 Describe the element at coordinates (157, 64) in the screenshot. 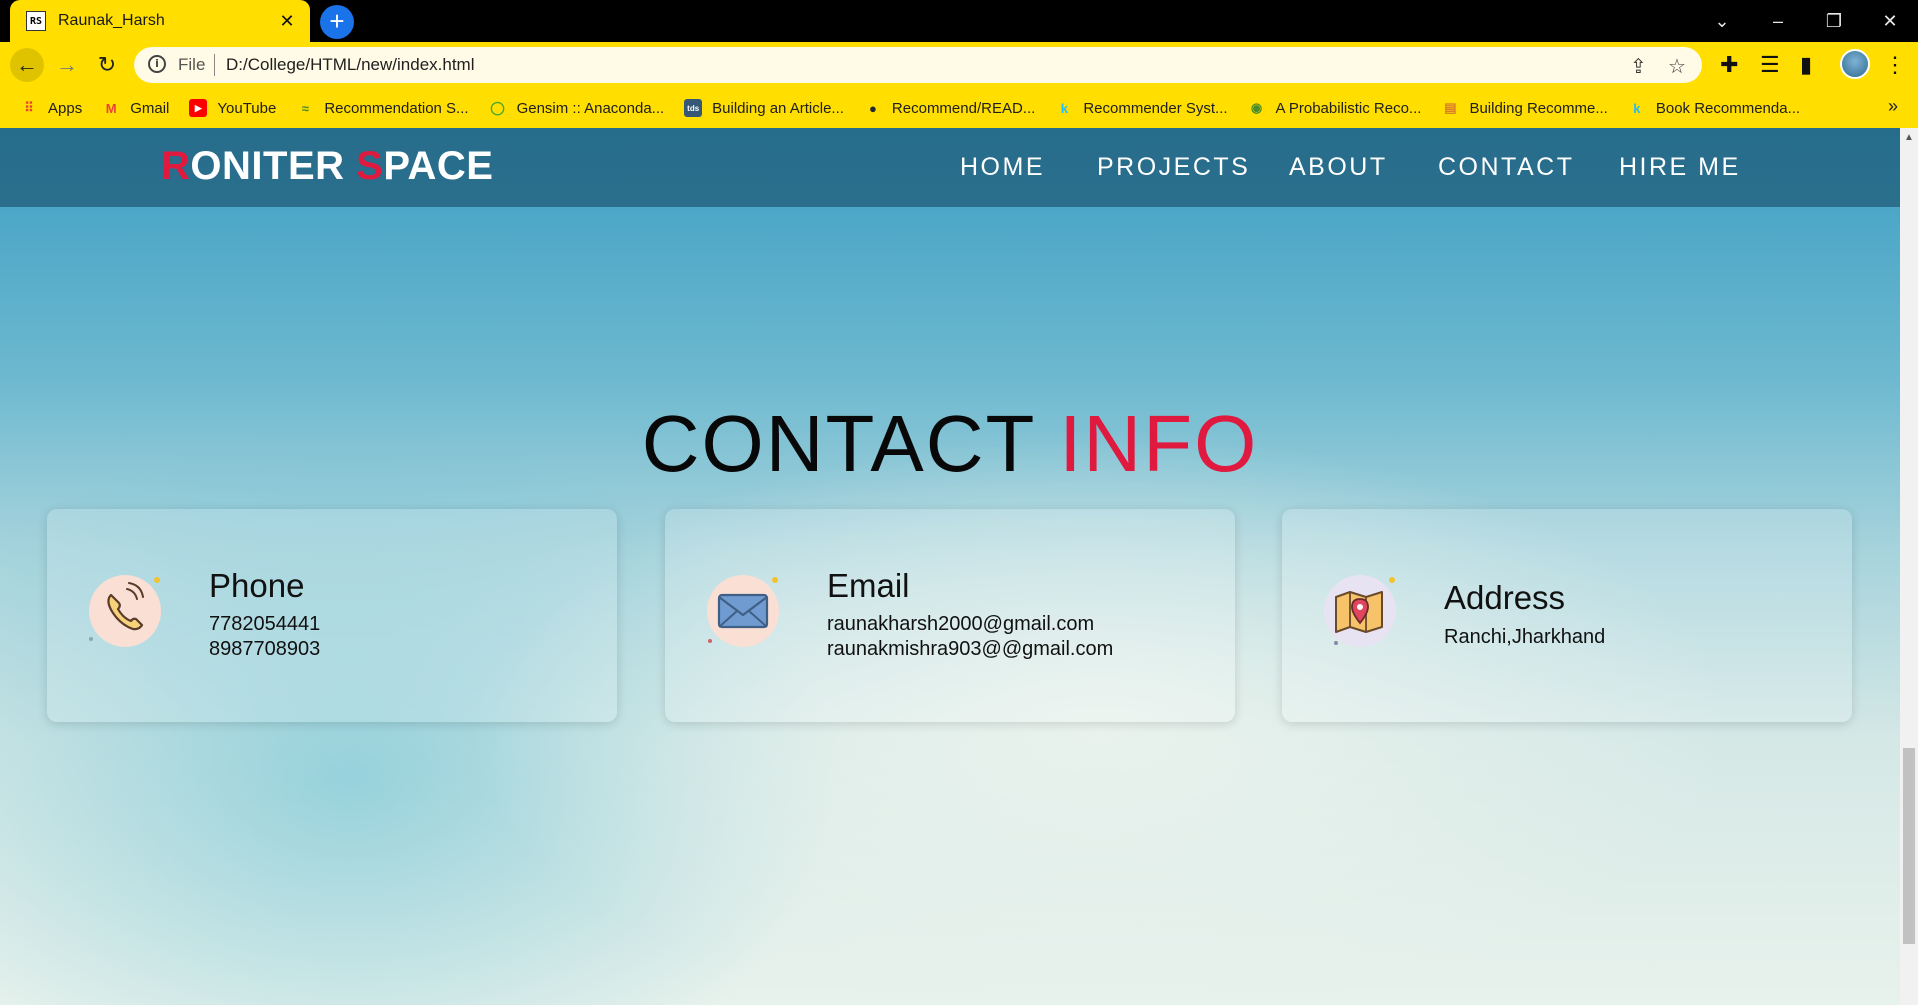

I see `site-info-icon: i` at that location.